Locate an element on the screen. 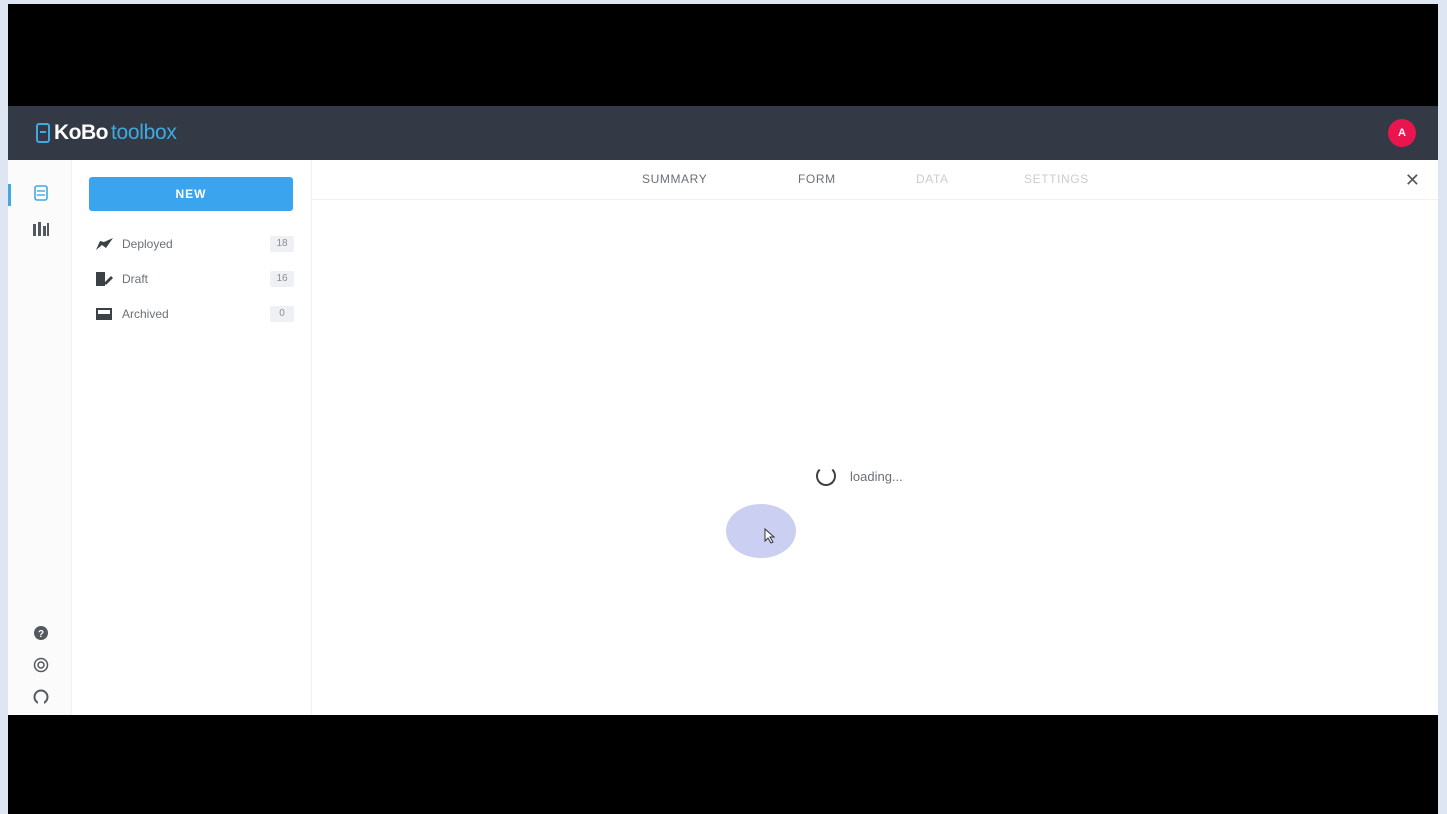  spinner-icon is located at coordinates (826, 476).